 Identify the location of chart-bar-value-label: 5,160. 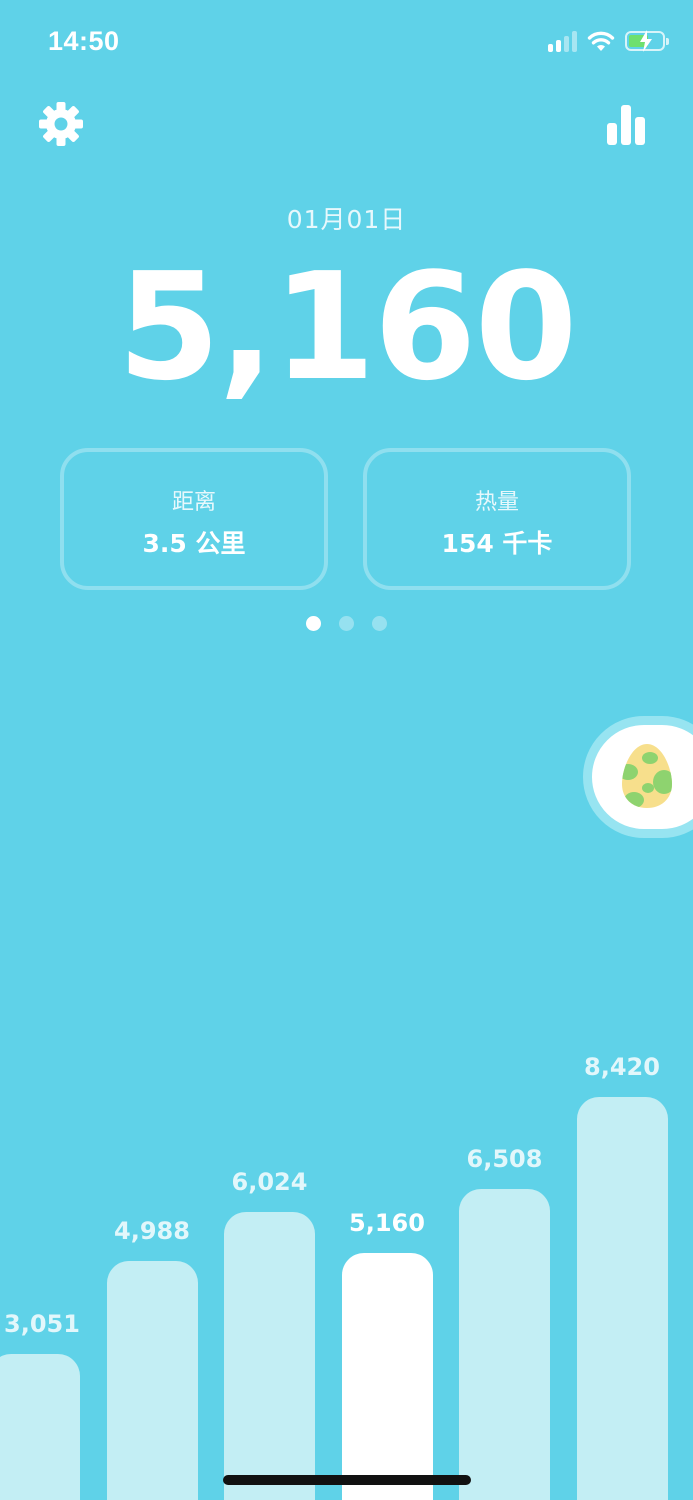
(387, 1223).